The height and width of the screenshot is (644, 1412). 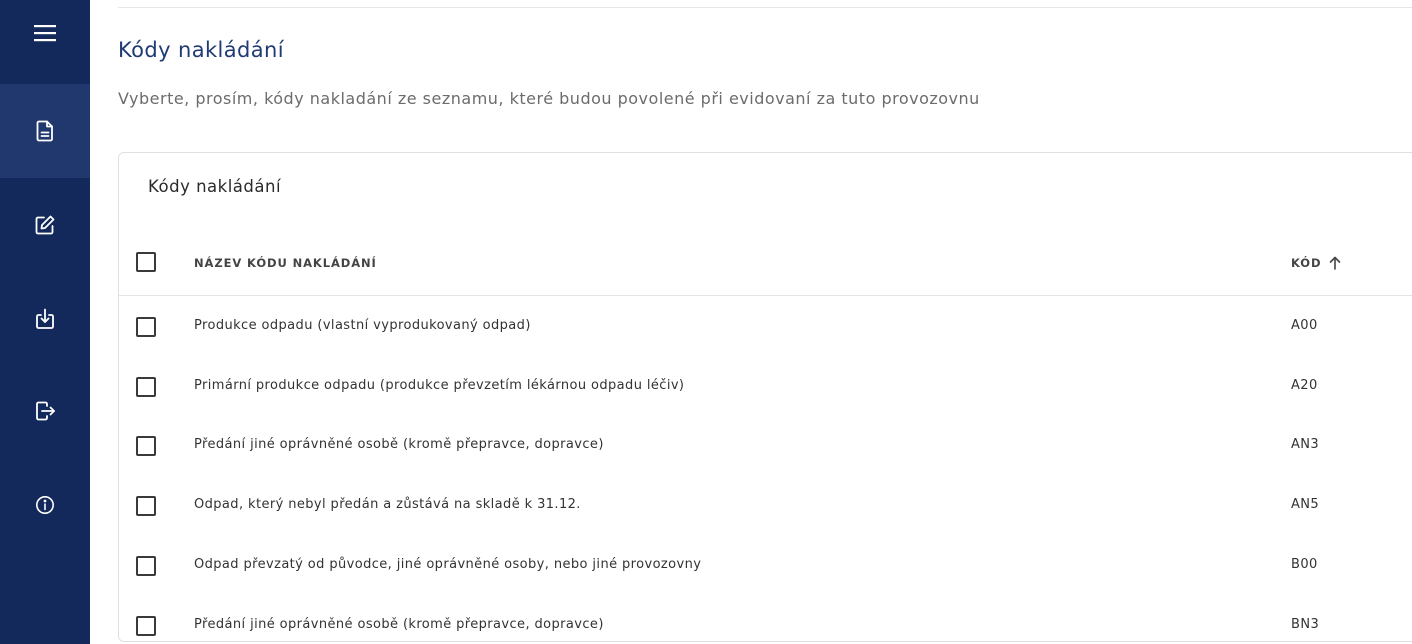 I want to click on sidebar, so click(x=45, y=322).